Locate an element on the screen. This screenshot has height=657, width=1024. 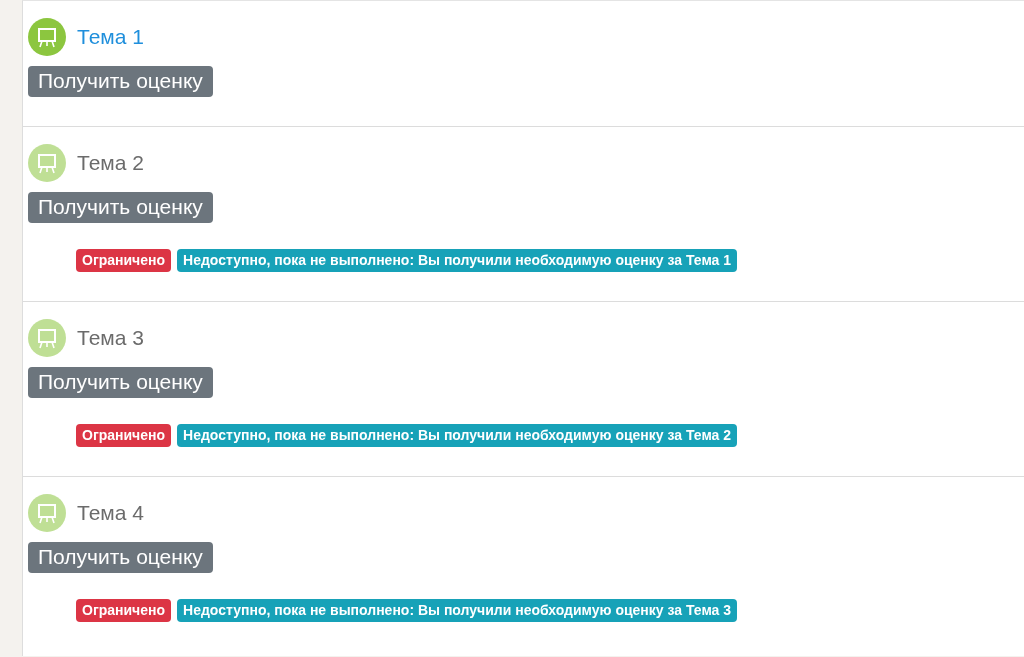
restriction-note: Недоступно, пока не выполнено: Вы получили необходимую оценку за Тема 3 is located at coordinates (457, 610).